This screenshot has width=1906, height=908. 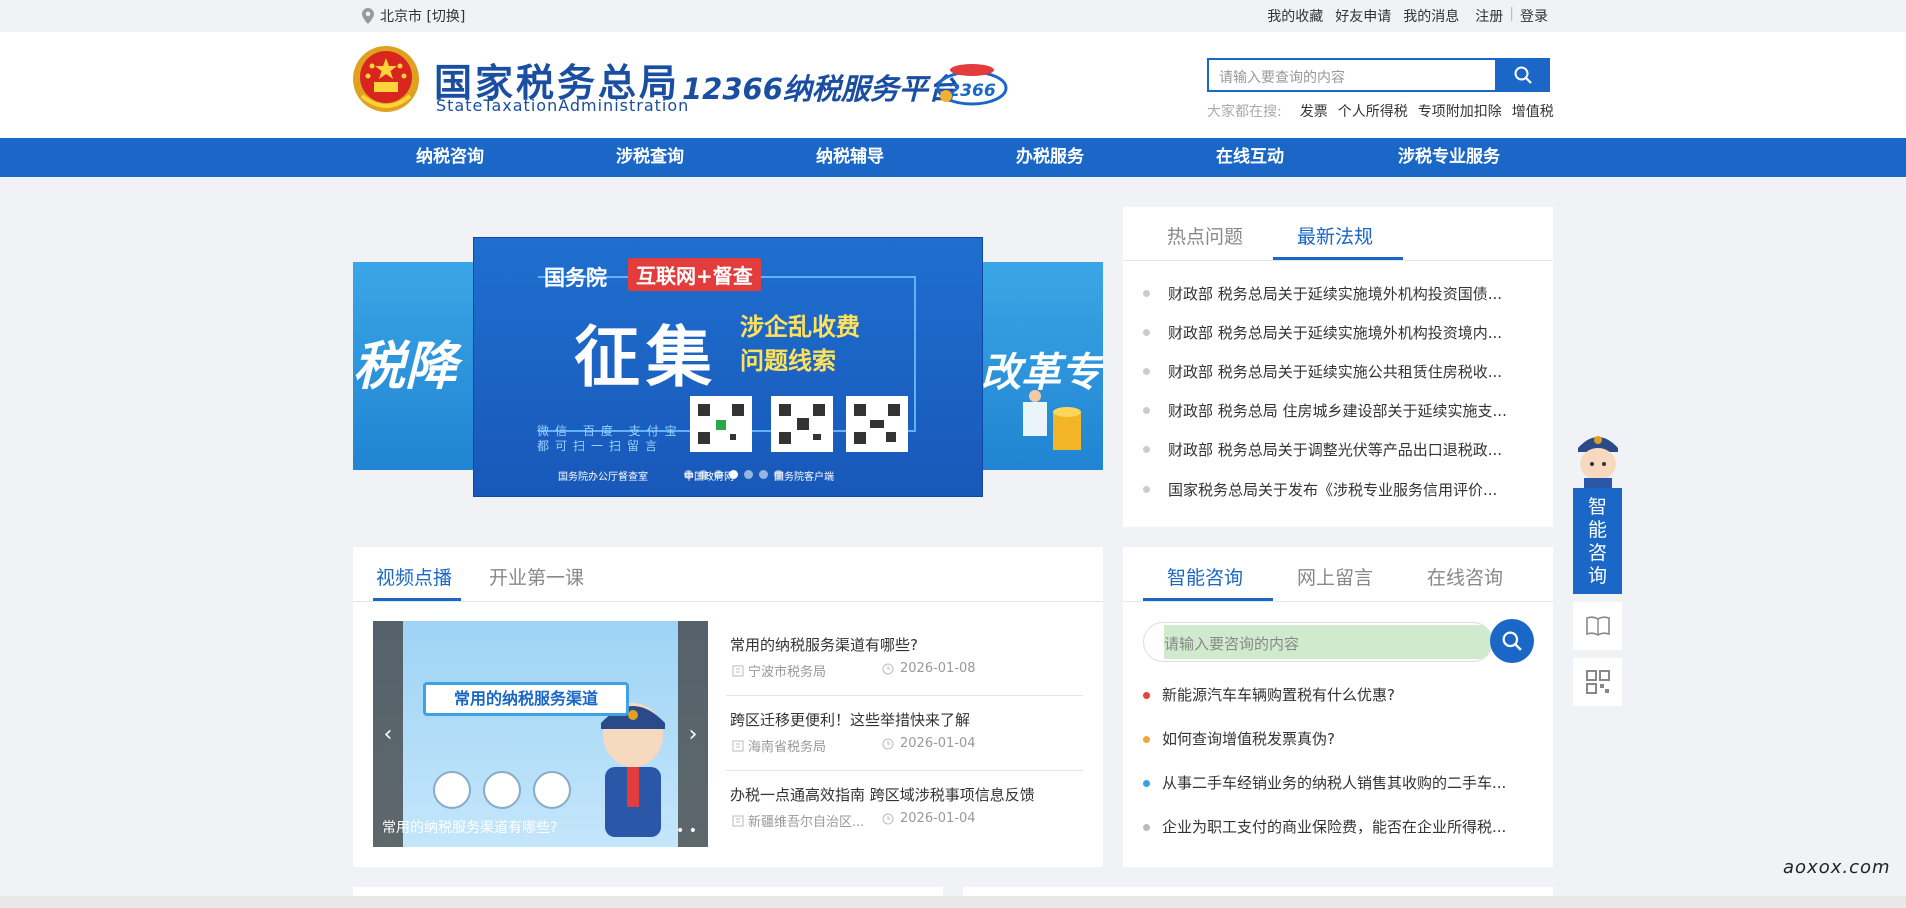 What do you see at coordinates (633, 770) in the screenshot?
I see `cartoon-officer-illustration-icon` at bounding box center [633, 770].